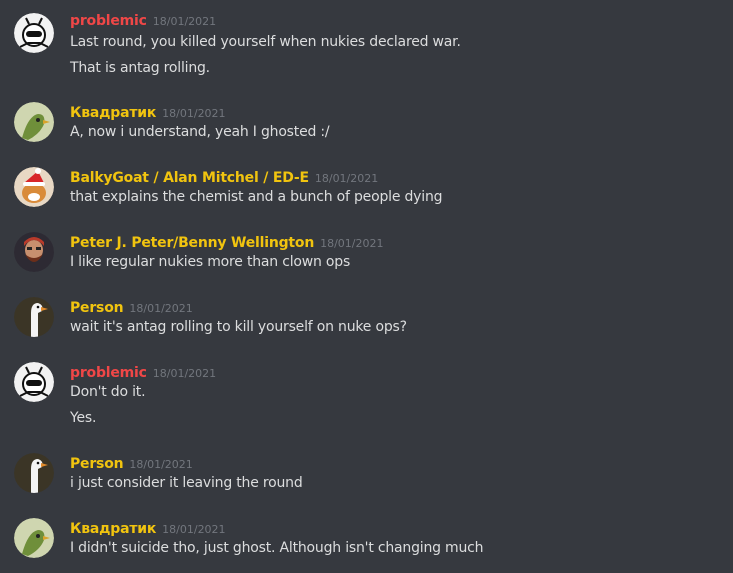 The width and height of the screenshot is (733, 573). Describe the element at coordinates (189, 178) in the screenshot. I see `author-name: BalkyGoat / Alan Mitchel / ED-E` at that location.